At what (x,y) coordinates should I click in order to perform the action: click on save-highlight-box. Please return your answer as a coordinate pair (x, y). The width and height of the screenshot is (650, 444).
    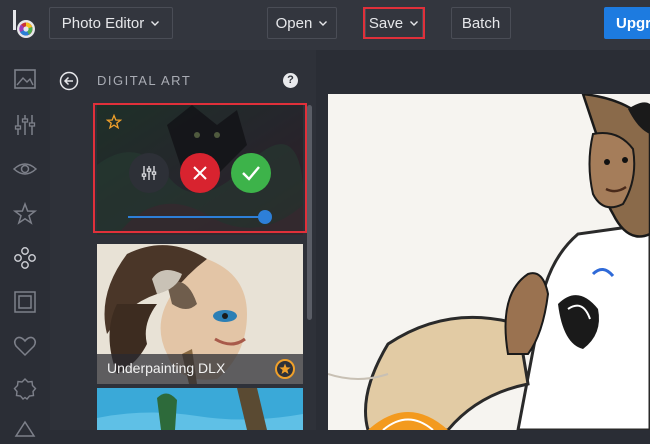
    Looking at the image, I should click on (394, 23).